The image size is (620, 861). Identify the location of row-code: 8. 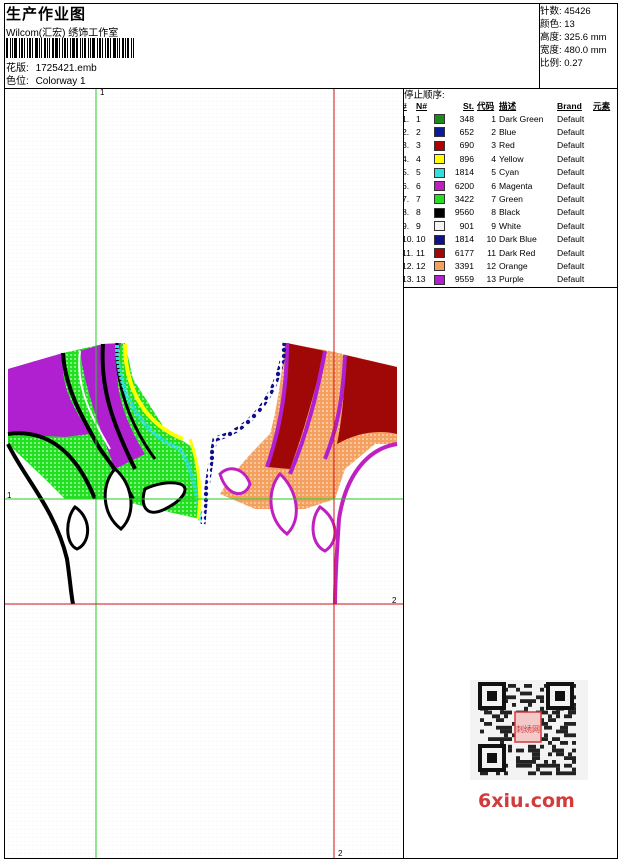
(493, 212).